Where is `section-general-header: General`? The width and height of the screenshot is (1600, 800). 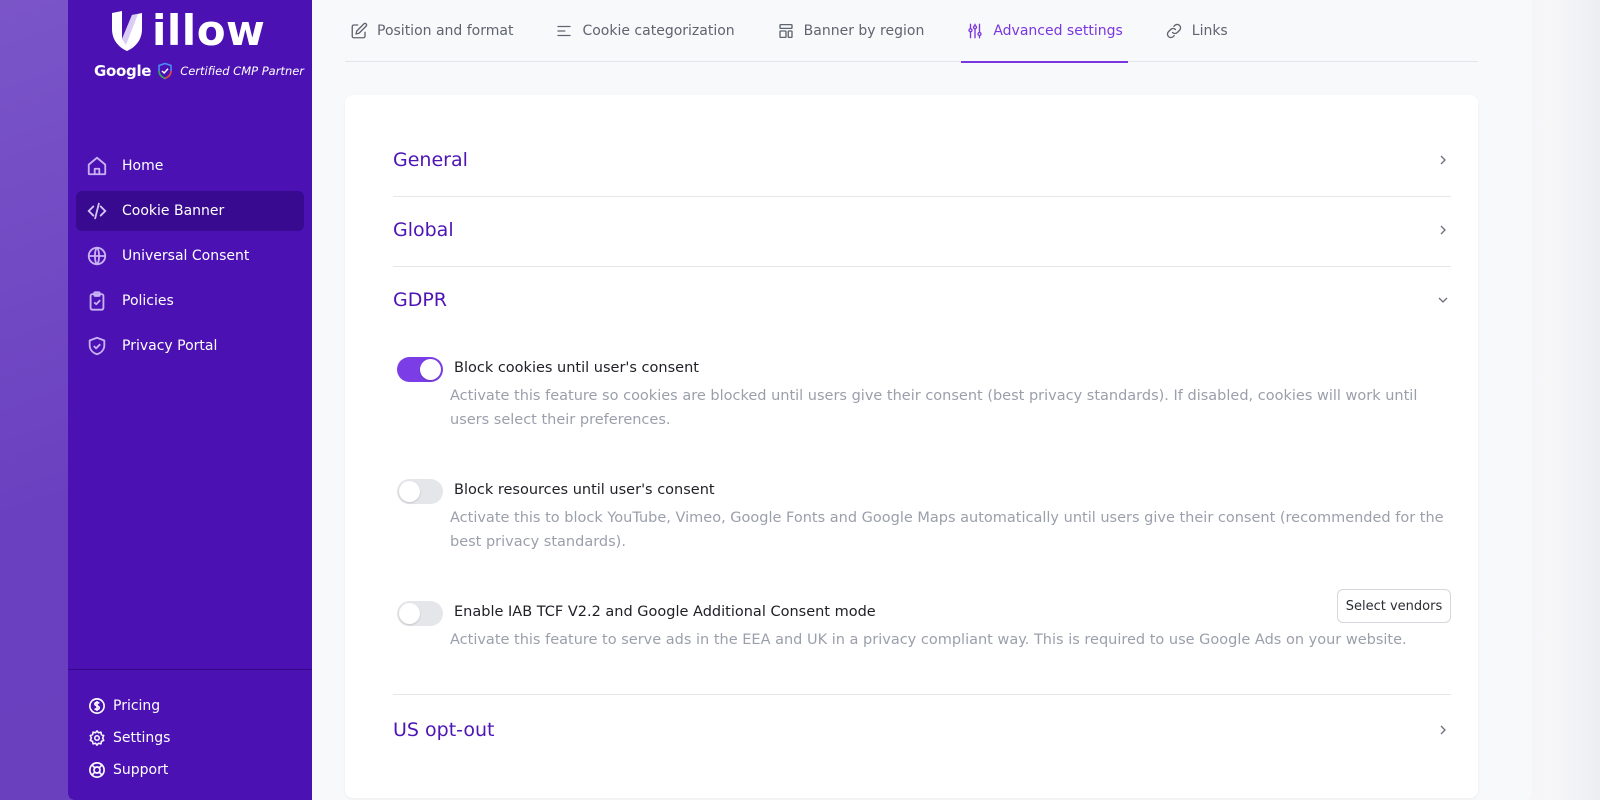
section-general-header: General is located at coordinates (922, 160).